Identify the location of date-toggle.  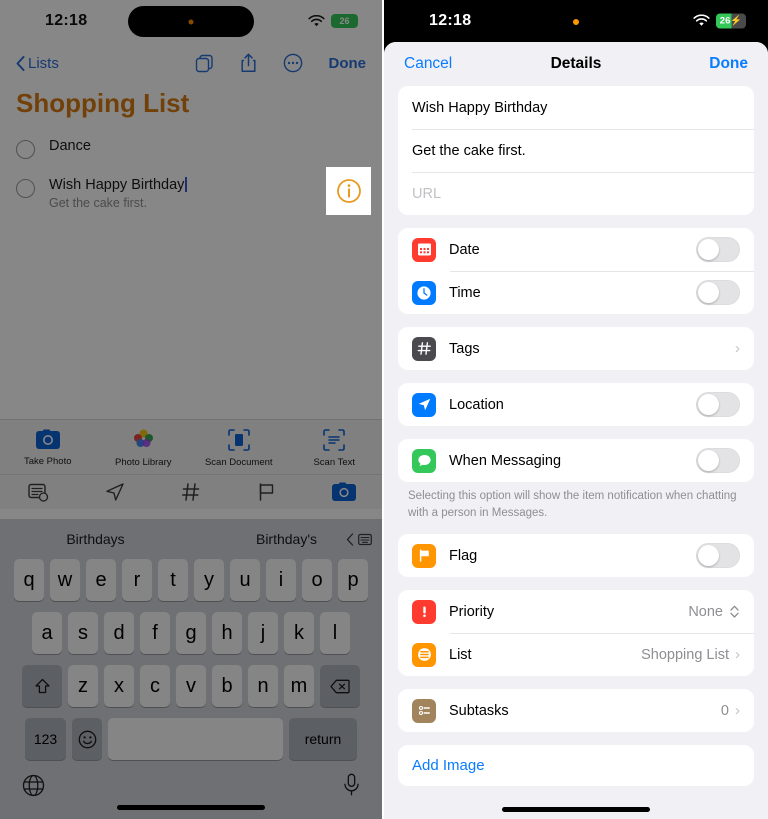
(718, 249).